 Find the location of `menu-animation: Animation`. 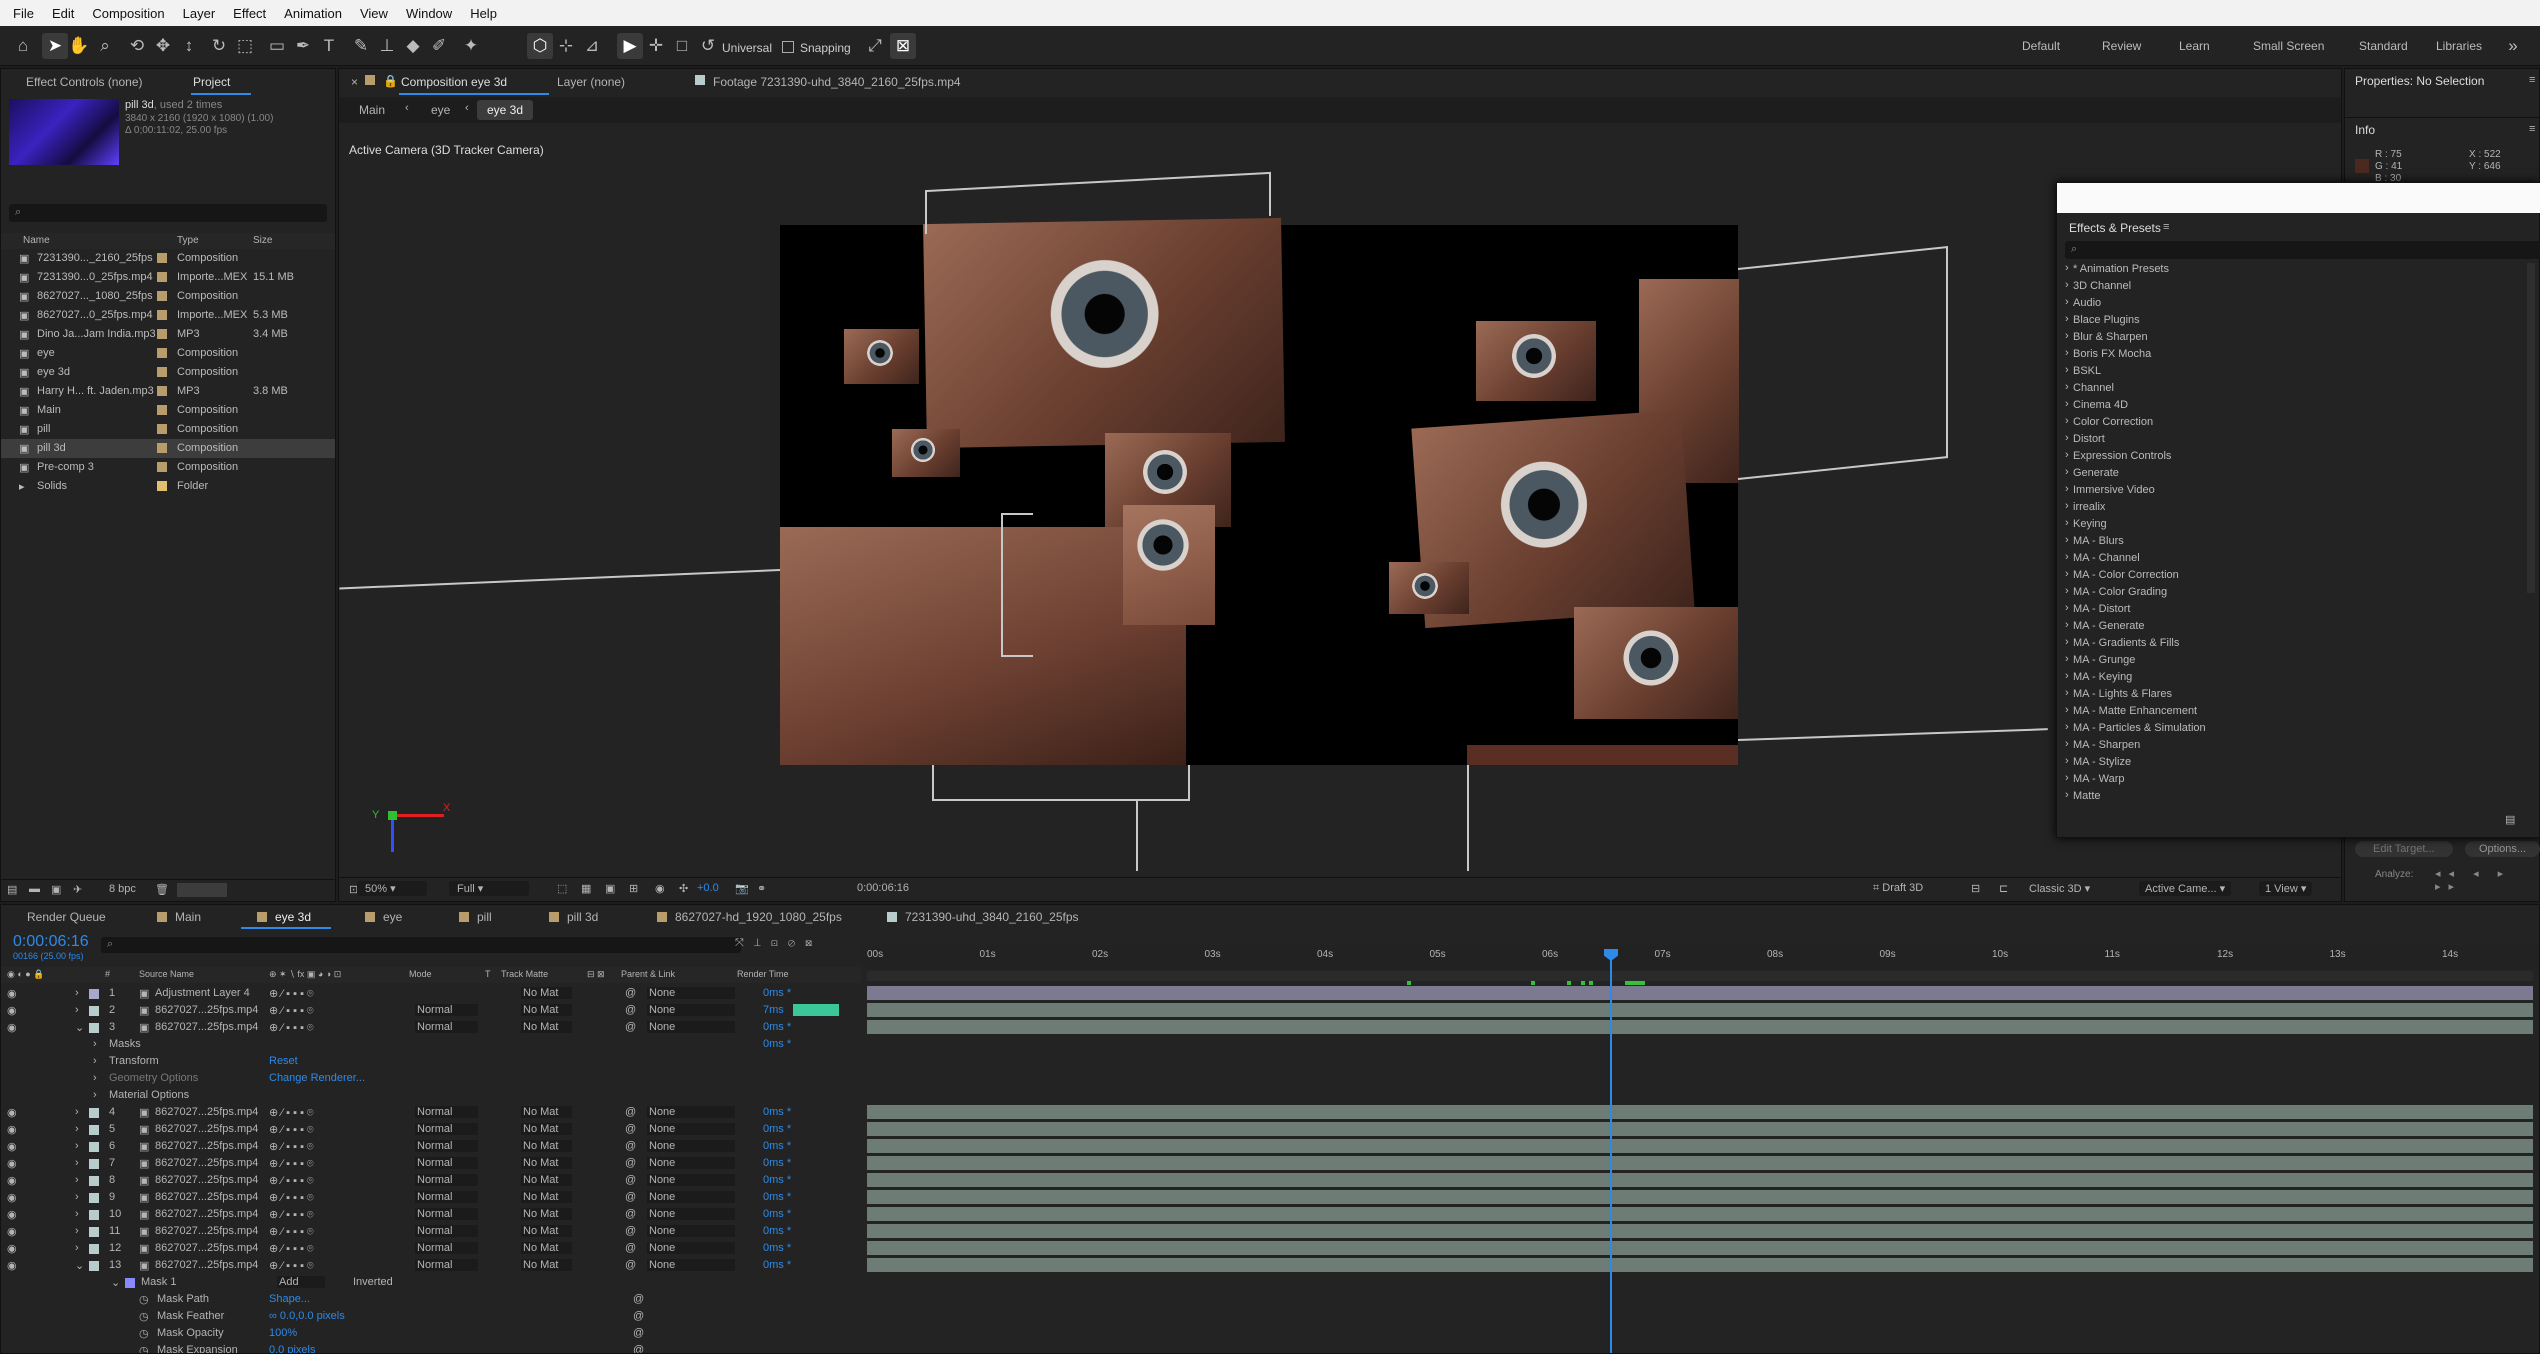

menu-animation: Animation is located at coordinates (313, 13).